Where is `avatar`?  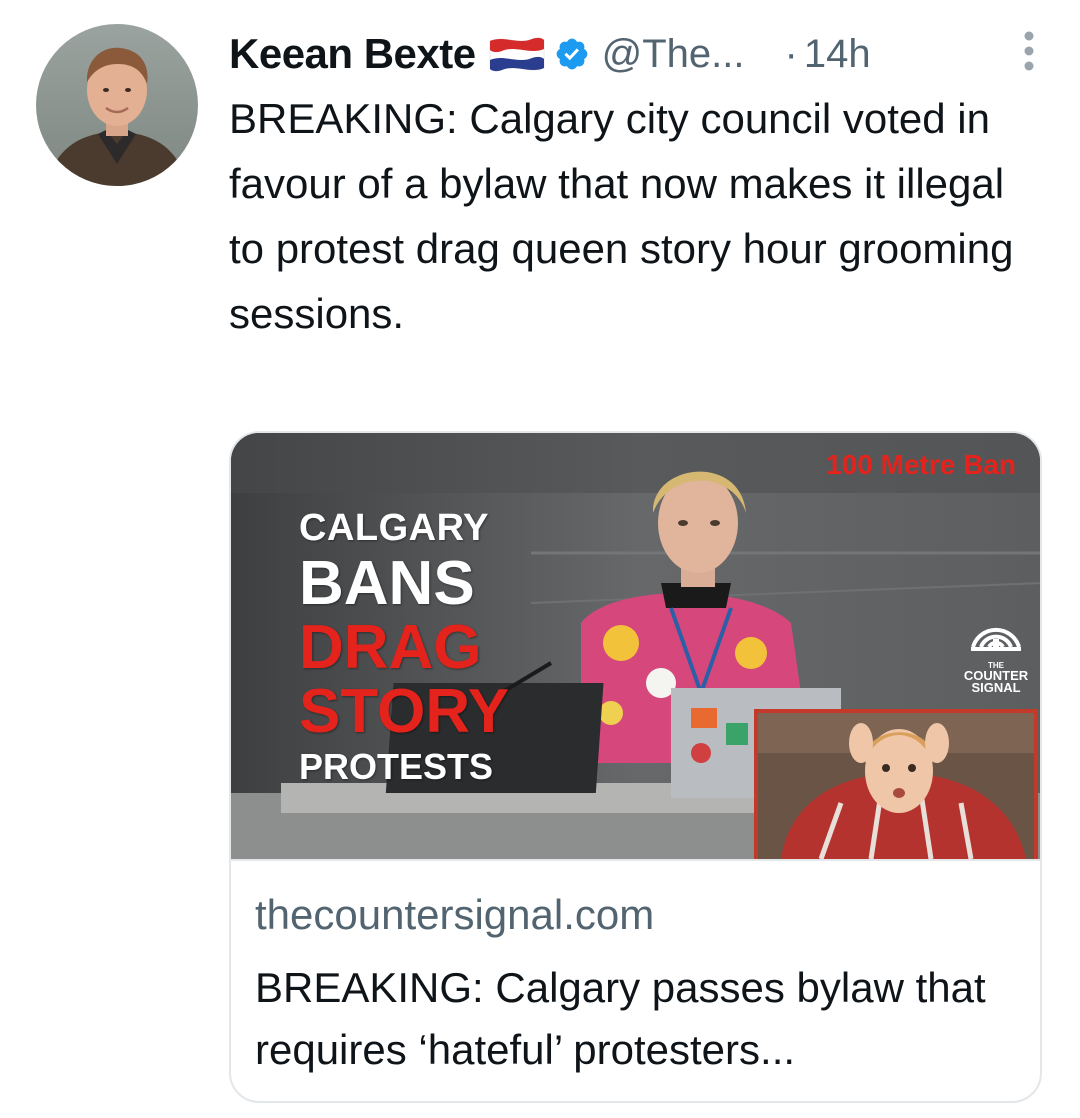
avatar is located at coordinates (117, 105).